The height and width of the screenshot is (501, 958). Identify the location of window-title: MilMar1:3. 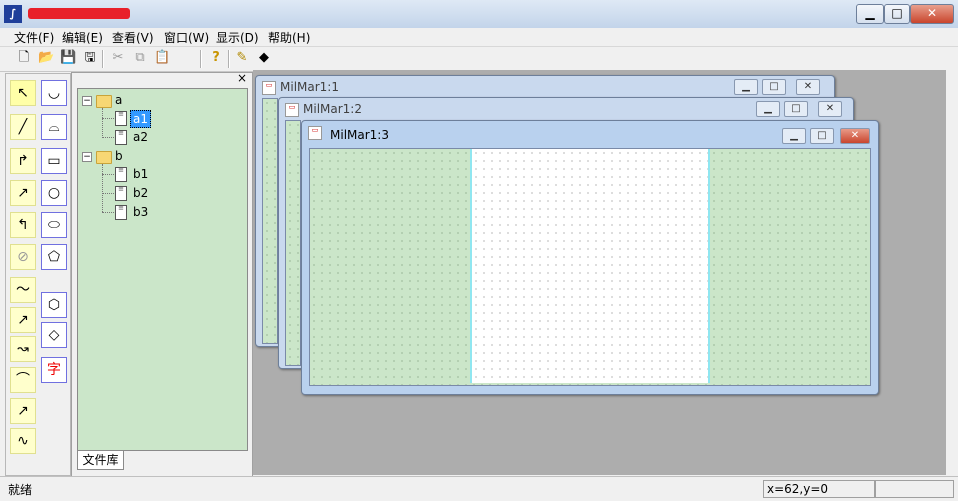
(359, 135).